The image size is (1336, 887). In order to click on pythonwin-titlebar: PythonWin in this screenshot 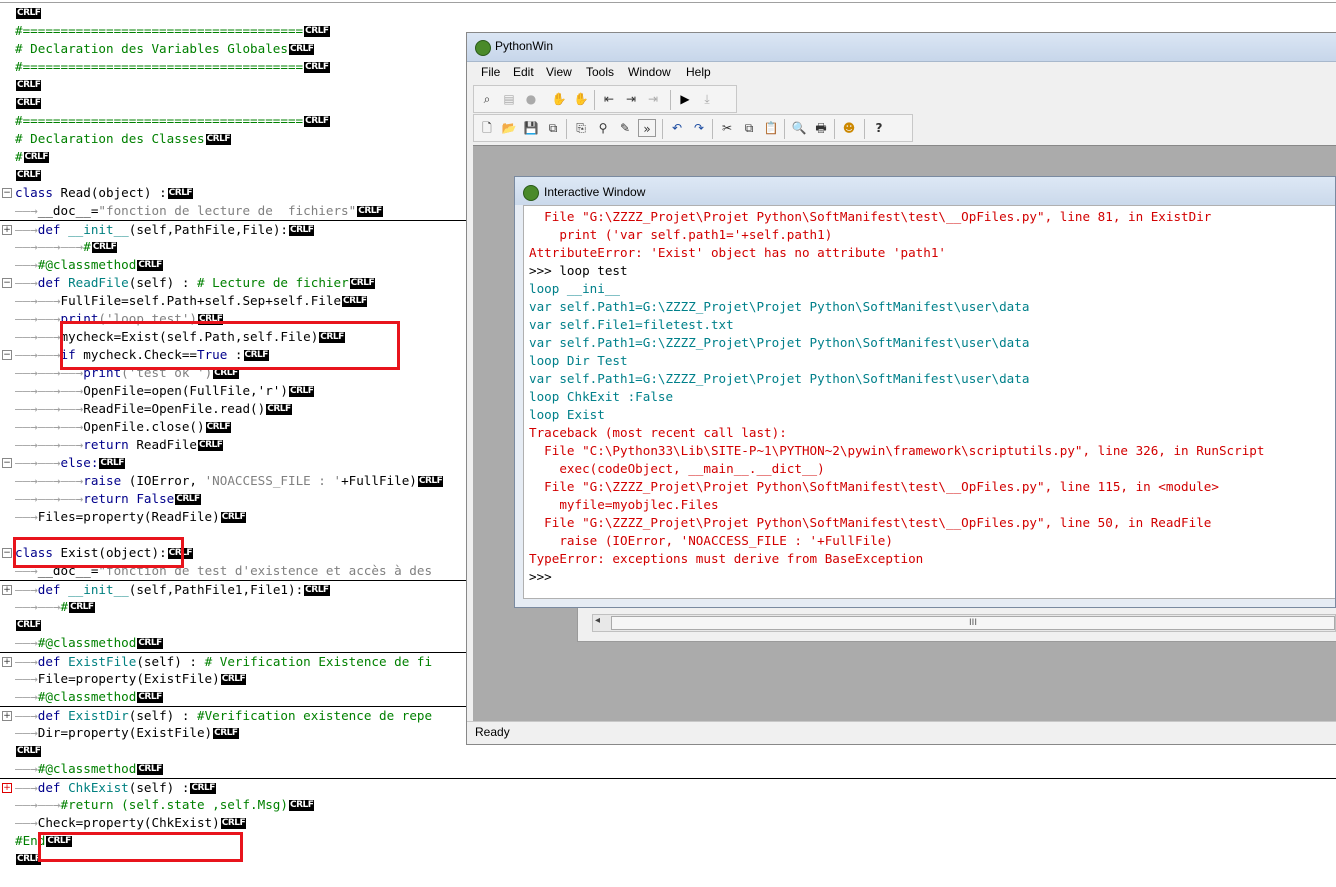, I will do `click(901, 47)`.